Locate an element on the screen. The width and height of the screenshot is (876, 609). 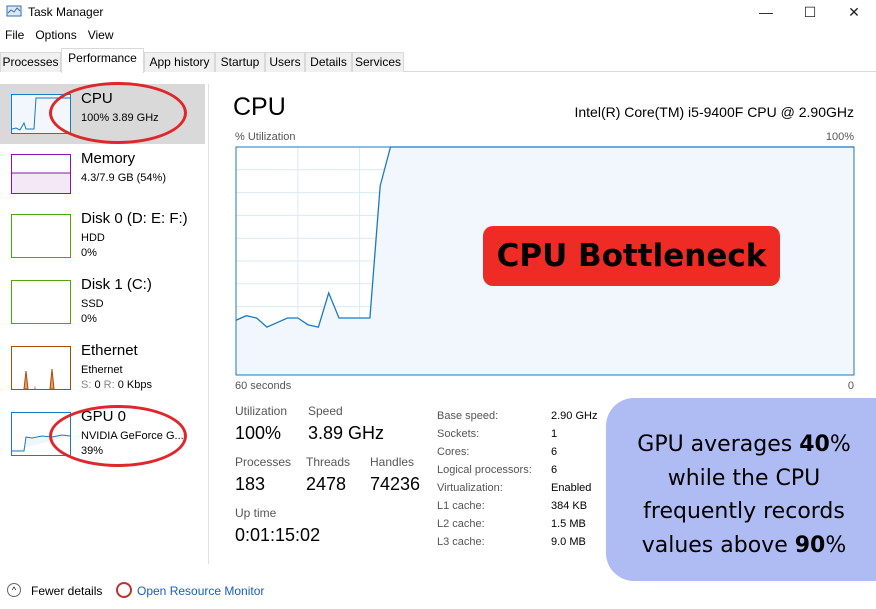
note-text: 90 is located at coordinates (810, 545).